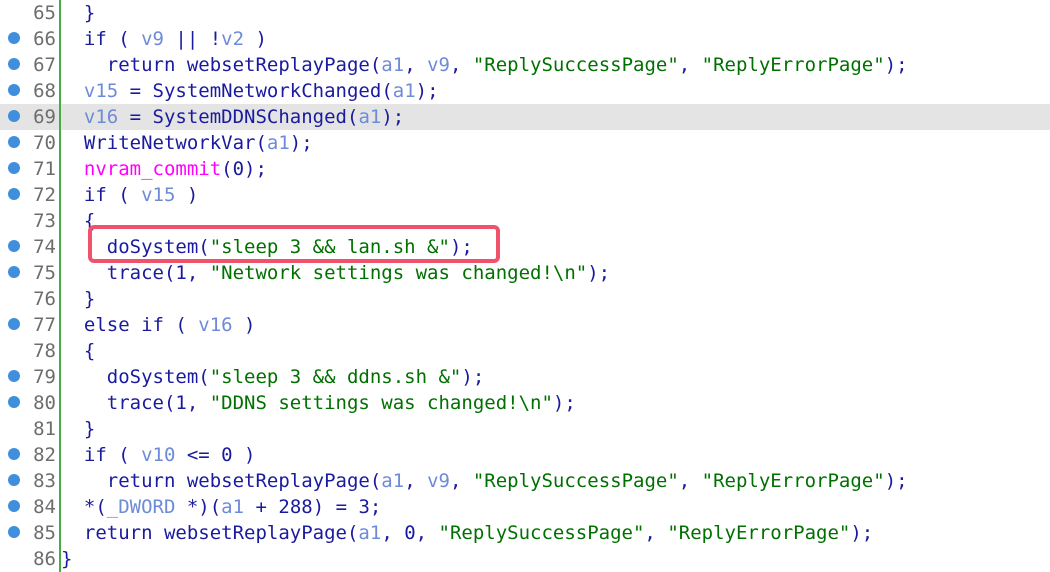 The height and width of the screenshot is (572, 1050). What do you see at coordinates (84, 507) in the screenshot?
I see `code-token: *(` at bounding box center [84, 507].